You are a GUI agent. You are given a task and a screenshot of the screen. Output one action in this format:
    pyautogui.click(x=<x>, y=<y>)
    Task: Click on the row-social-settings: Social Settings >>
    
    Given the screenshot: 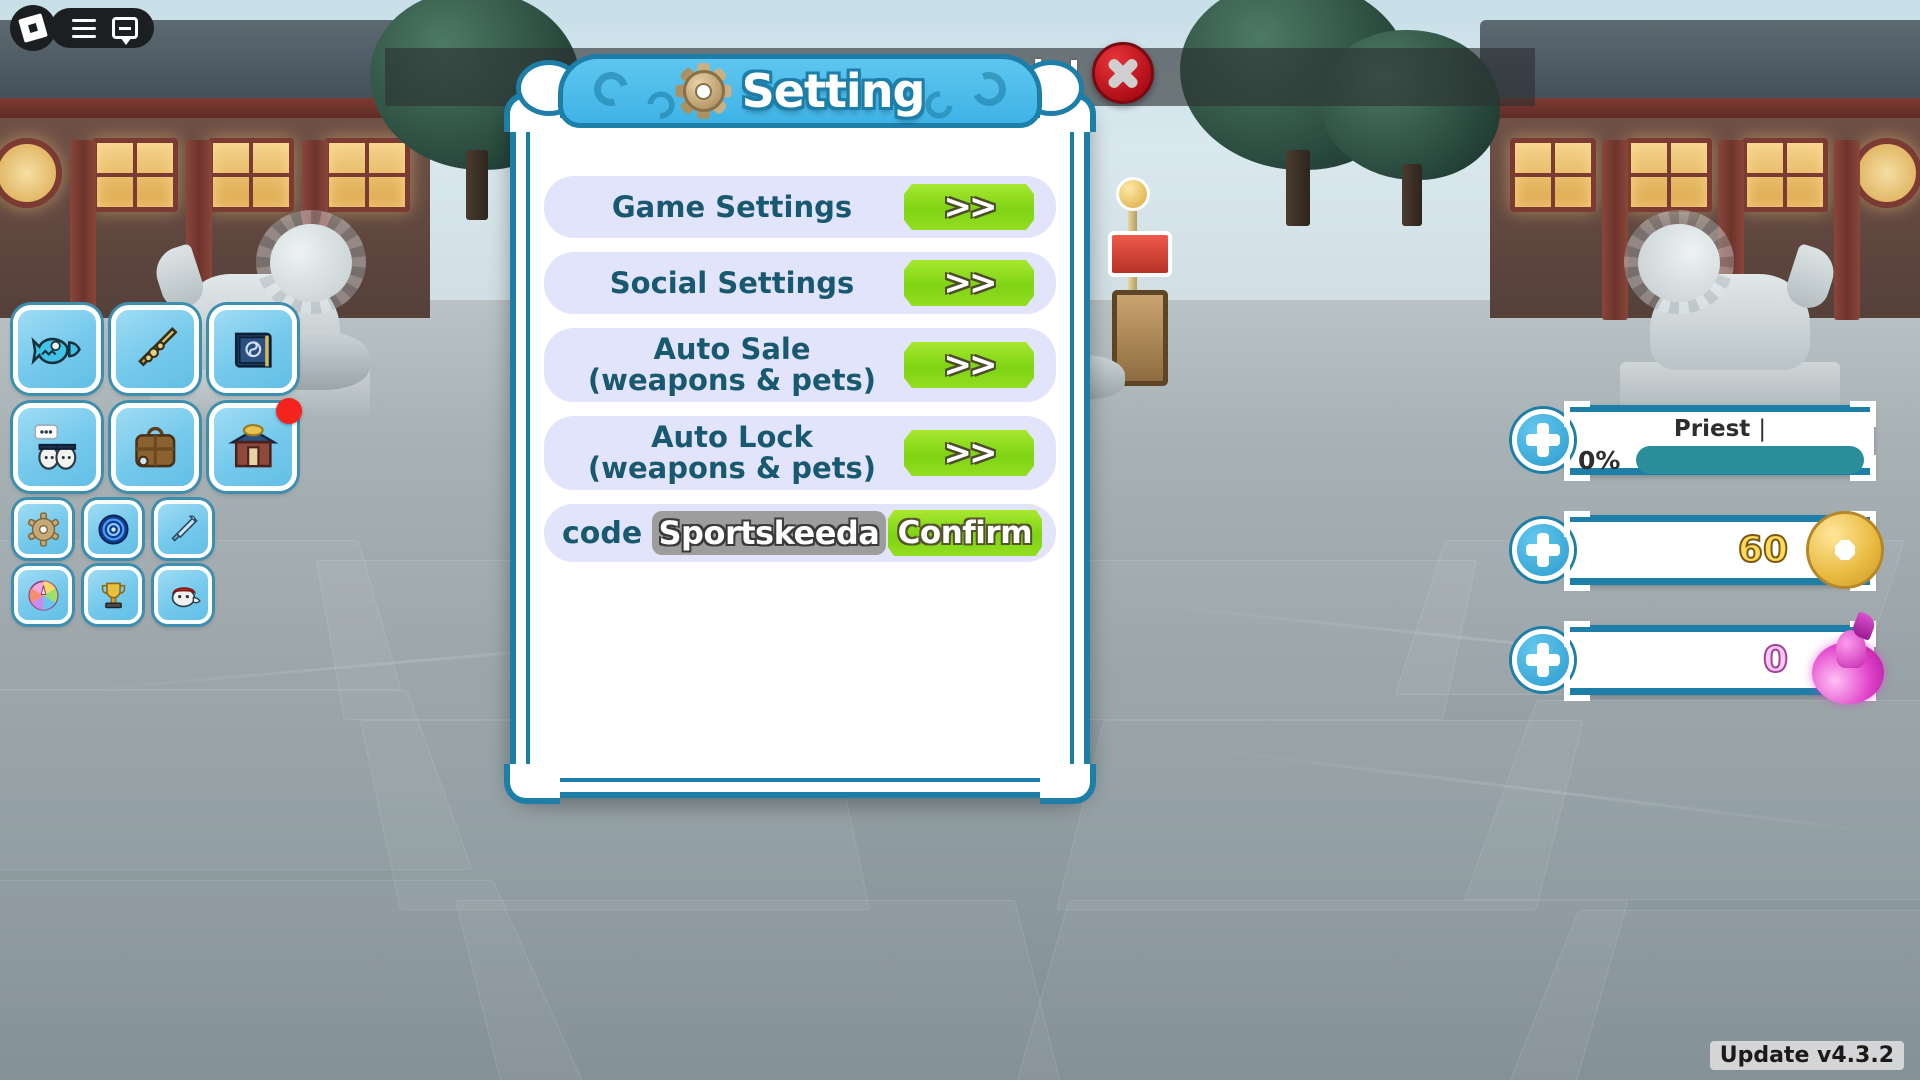 What is the action you would take?
    pyautogui.click(x=800, y=283)
    